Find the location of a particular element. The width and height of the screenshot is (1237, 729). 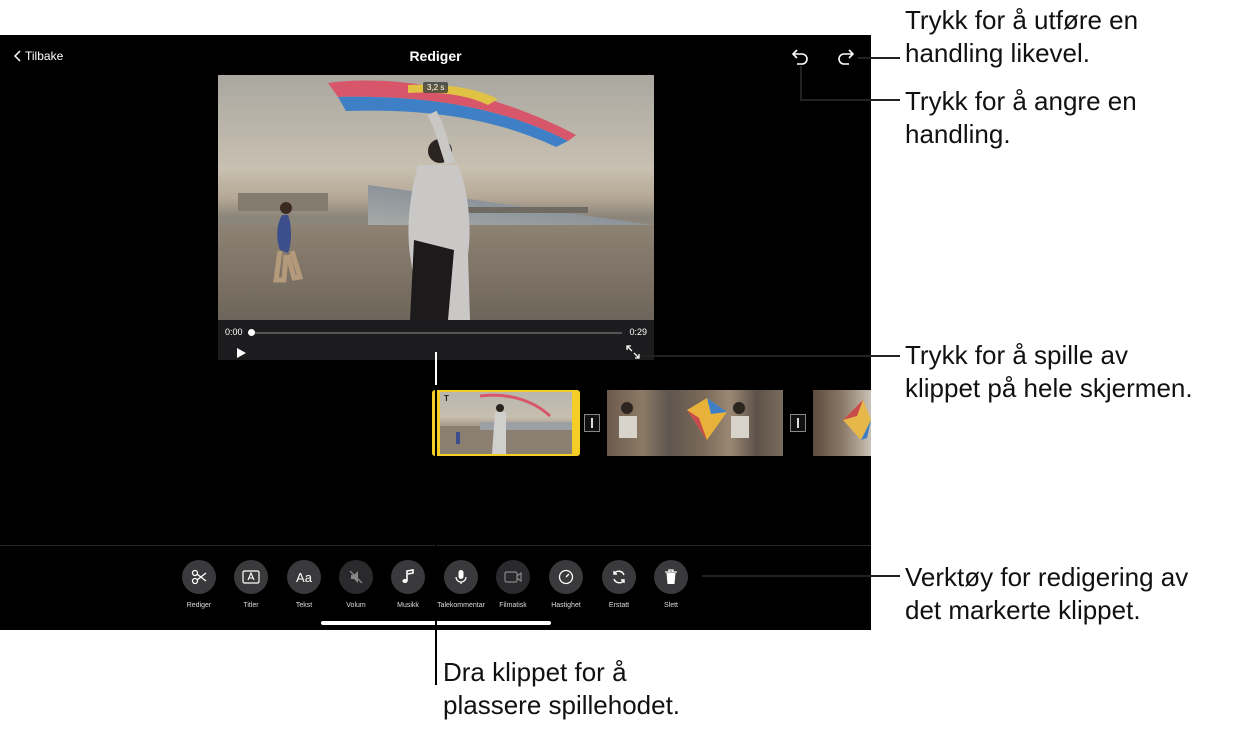

tool-slett: Slett is located at coordinates (671, 584).